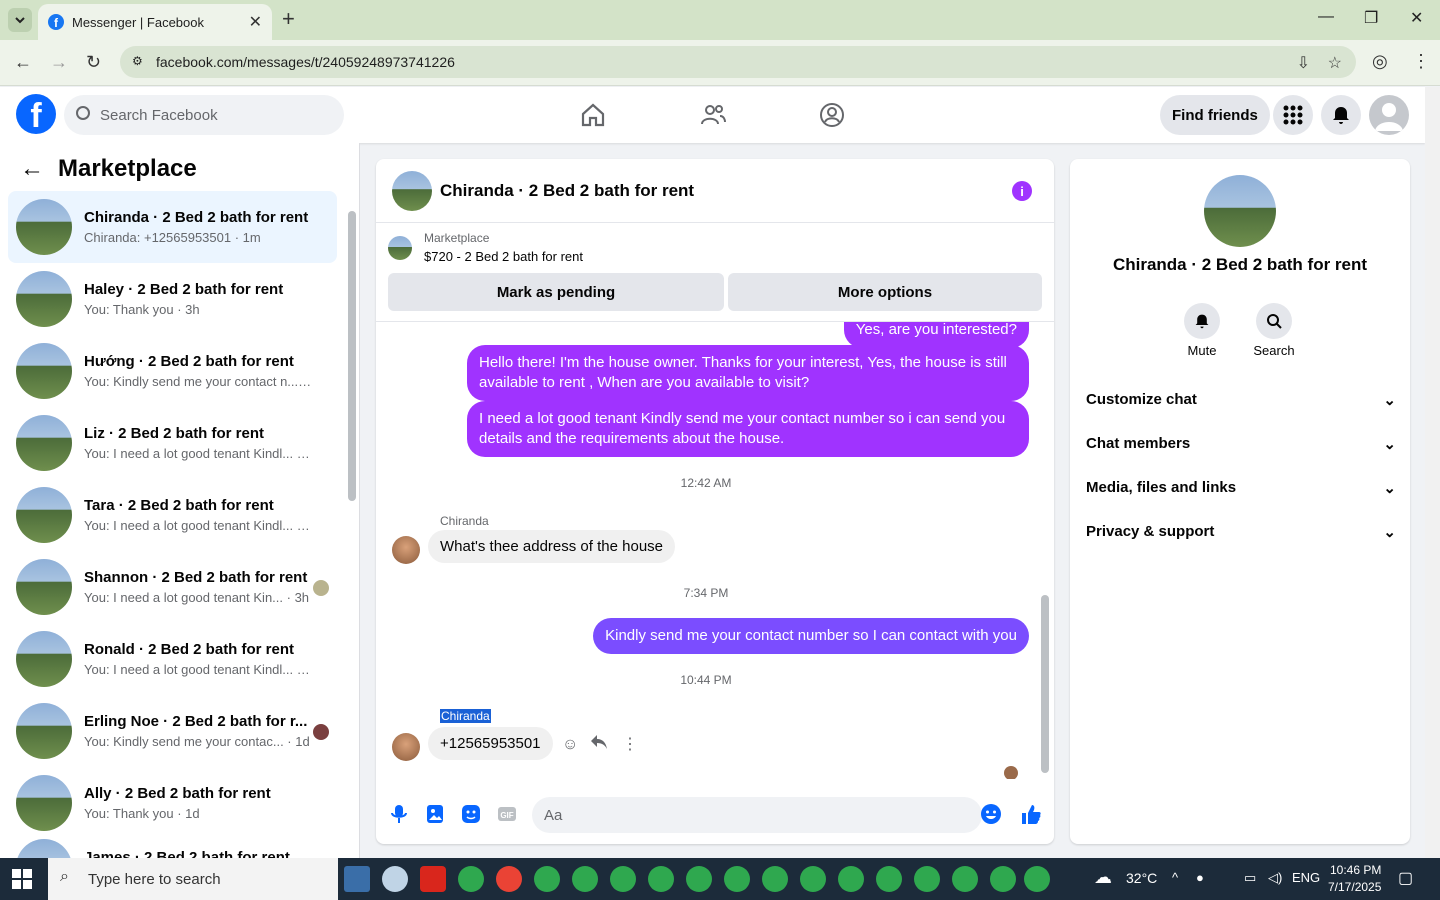 This screenshot has height=900, width=1440. What do you see at coordinates (433, 879) in the screenshot?
I see `wps-office-icon` at bounding box center [433, 879].